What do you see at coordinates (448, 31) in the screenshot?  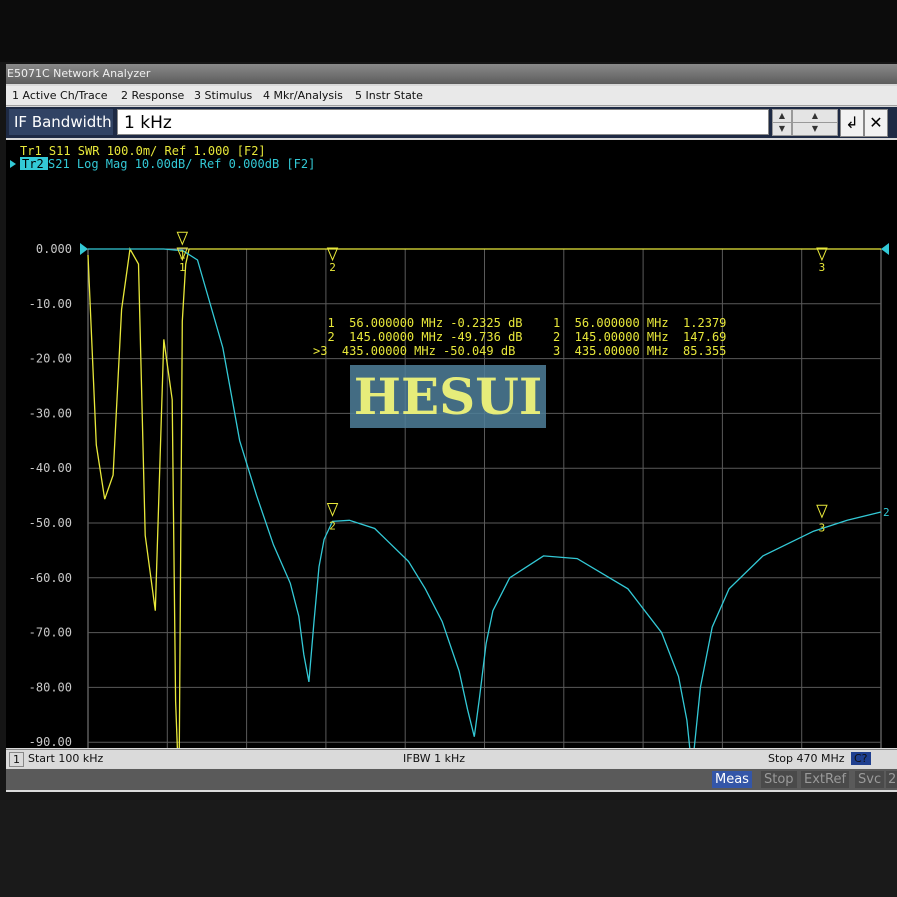 I see `photo-border-top` at bounding box center [448, 31].